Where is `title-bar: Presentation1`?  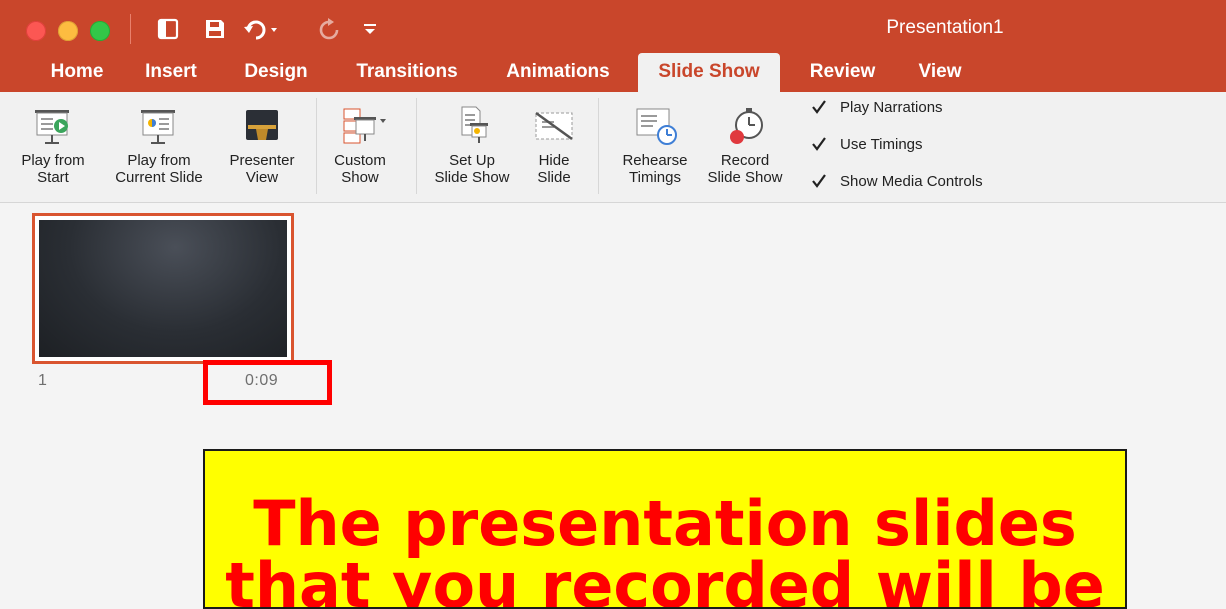
title-bar: Presentation1 is located at coordinates (613, 29).